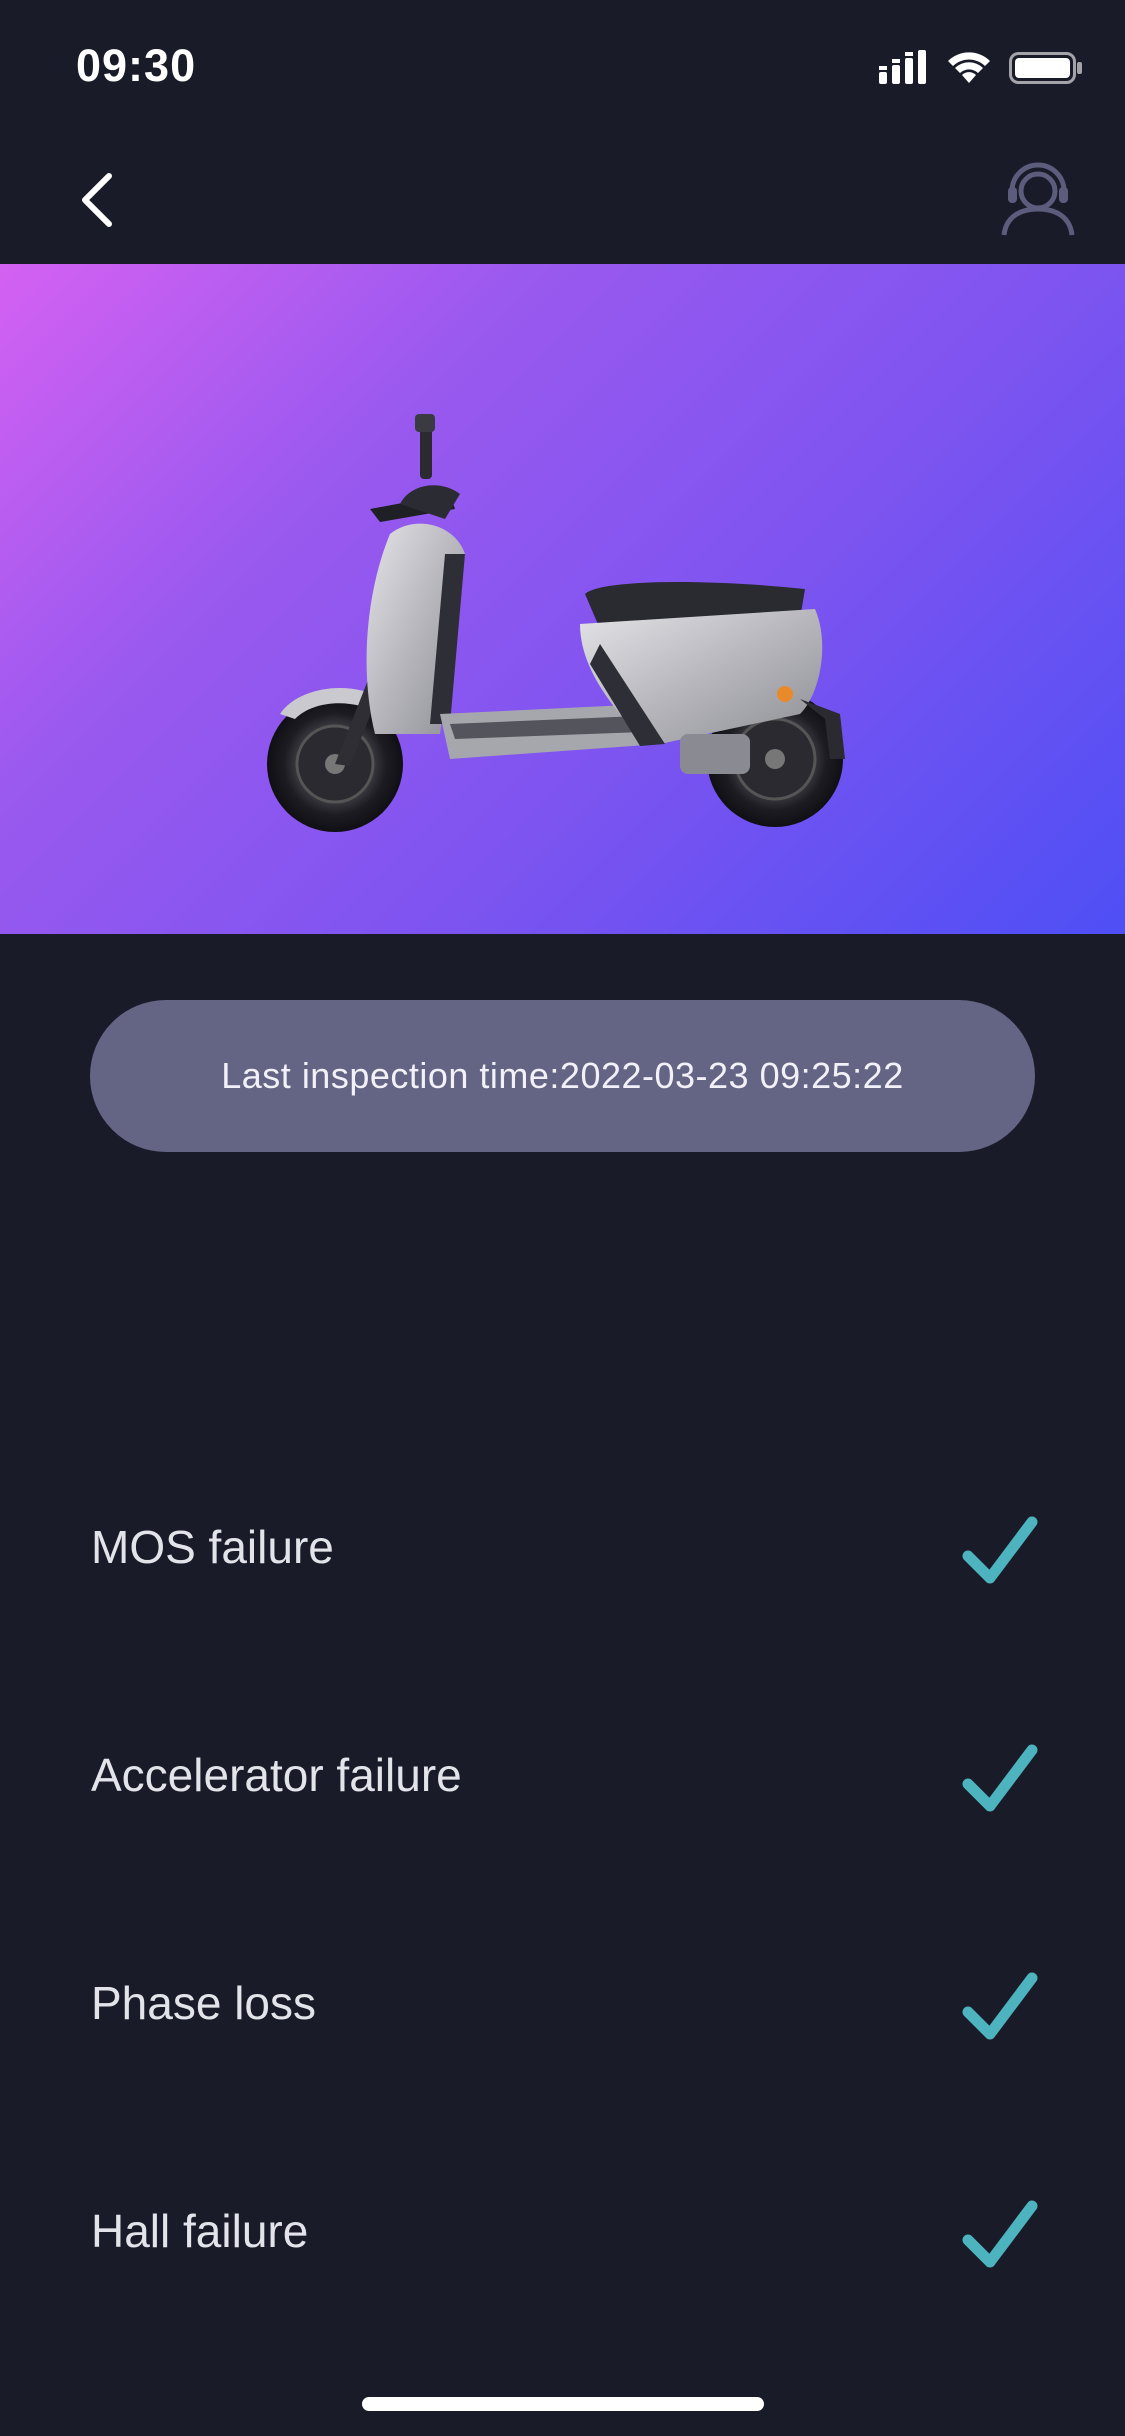  Describe the element at coordinates (562, 1554) in the screenshot. I see `check-row-mos: MOS failure` at that location.